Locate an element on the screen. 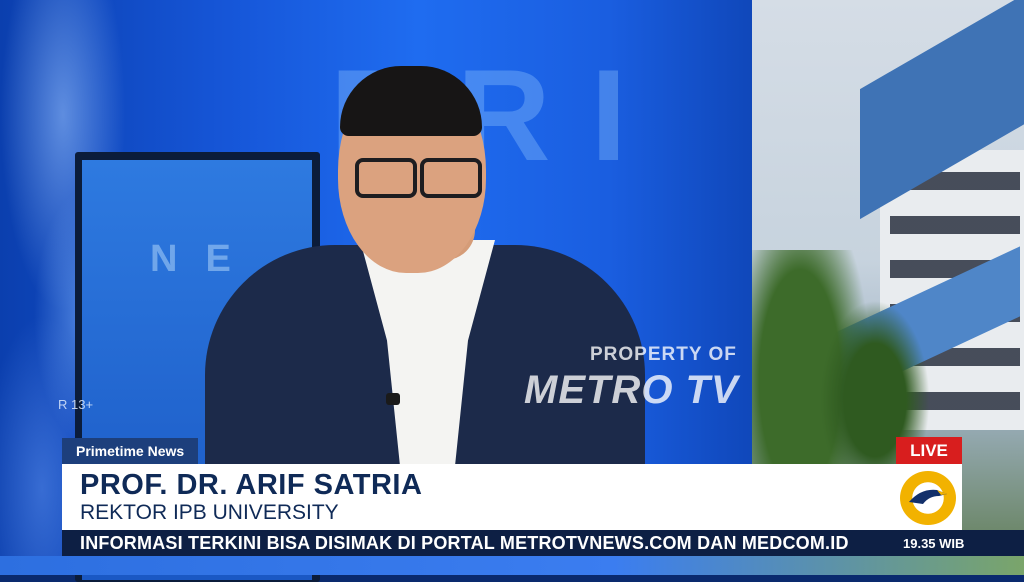  watermark-property-of: PROPERTY OF is located at coordinates (663, 354).